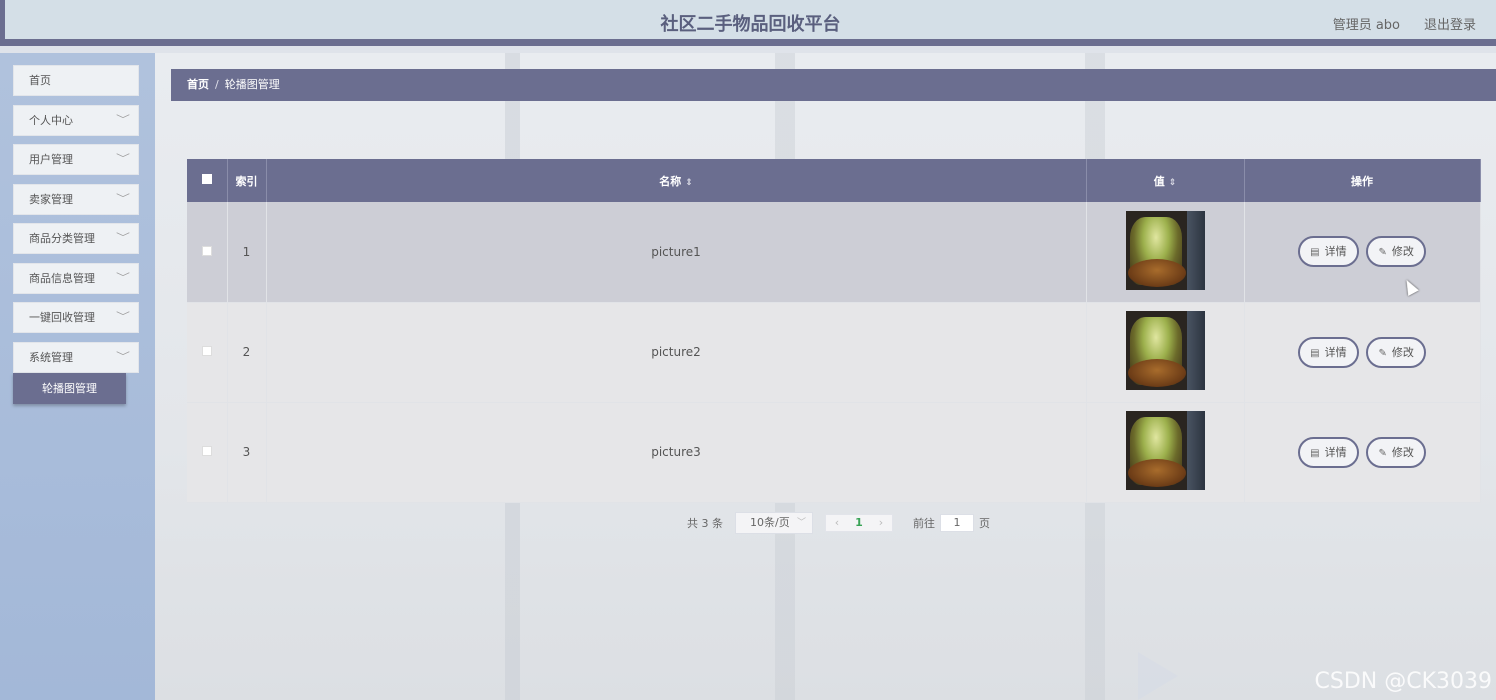 The image size is (1496, 700). What do you see at coordinates (676, 452) in the screenshot?
I see `row-name: picture3` at bounding box center [676, 452].